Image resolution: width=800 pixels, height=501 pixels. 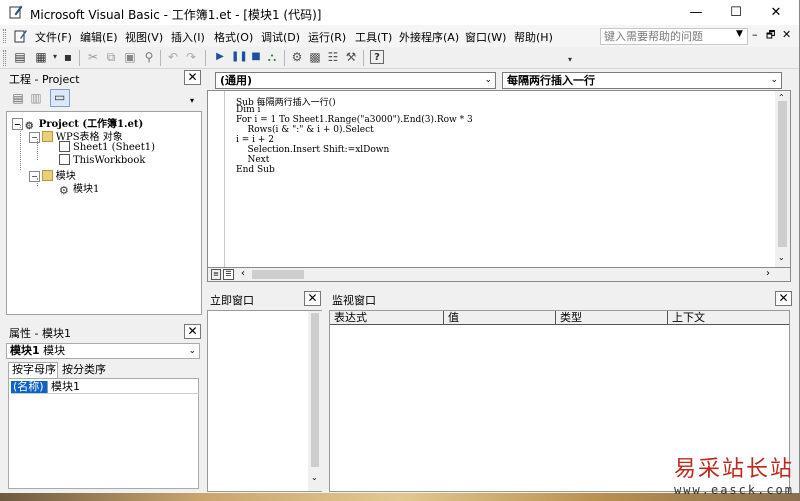 I want to click on maximize-button: ☐, so click(x=736, y=12).